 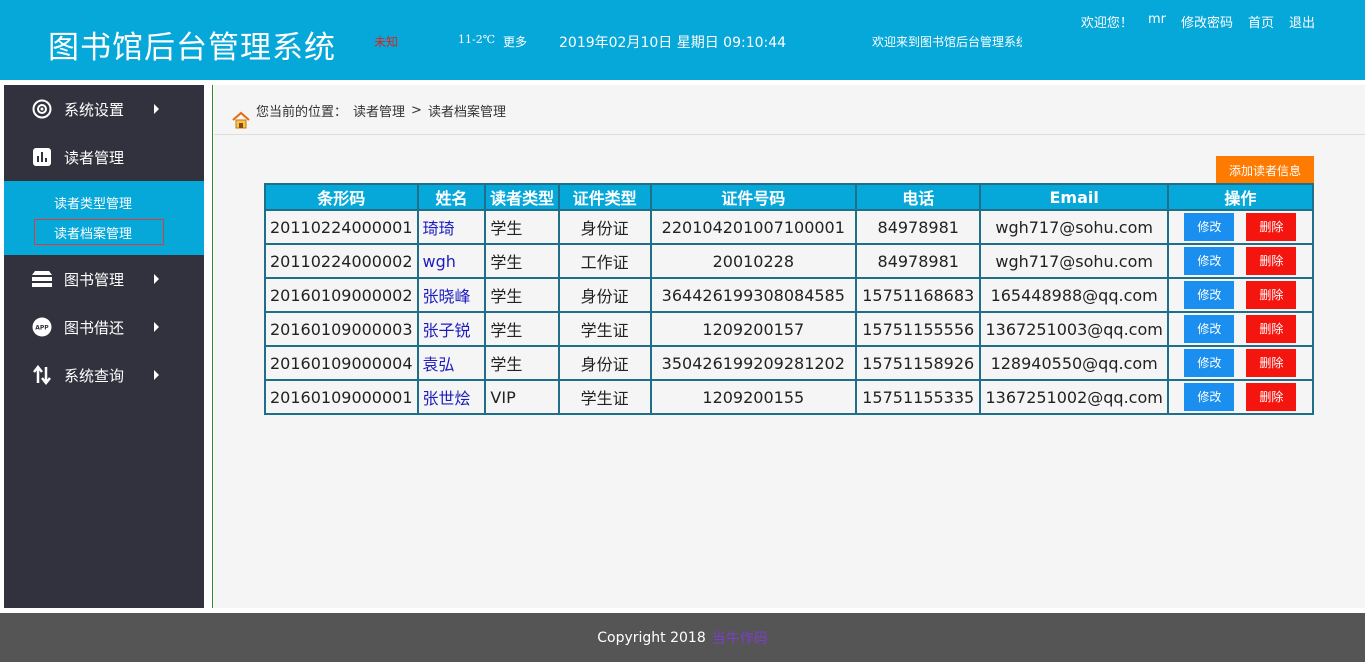 What do you see at coordinates (104, 218) in the screenshot?
I see `reader-sub-menu: 读者类型管理 读者档案管理` at bounding box center [104, 218].